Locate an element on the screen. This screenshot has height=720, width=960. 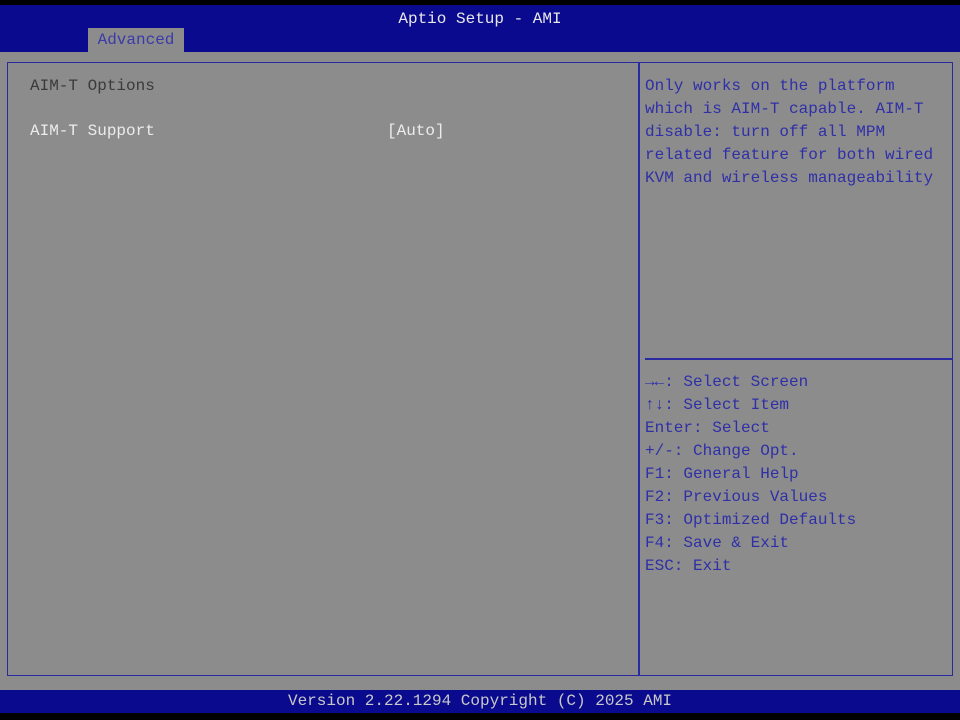
tab-advanced: Advanced is located at coordinates (136, 40).